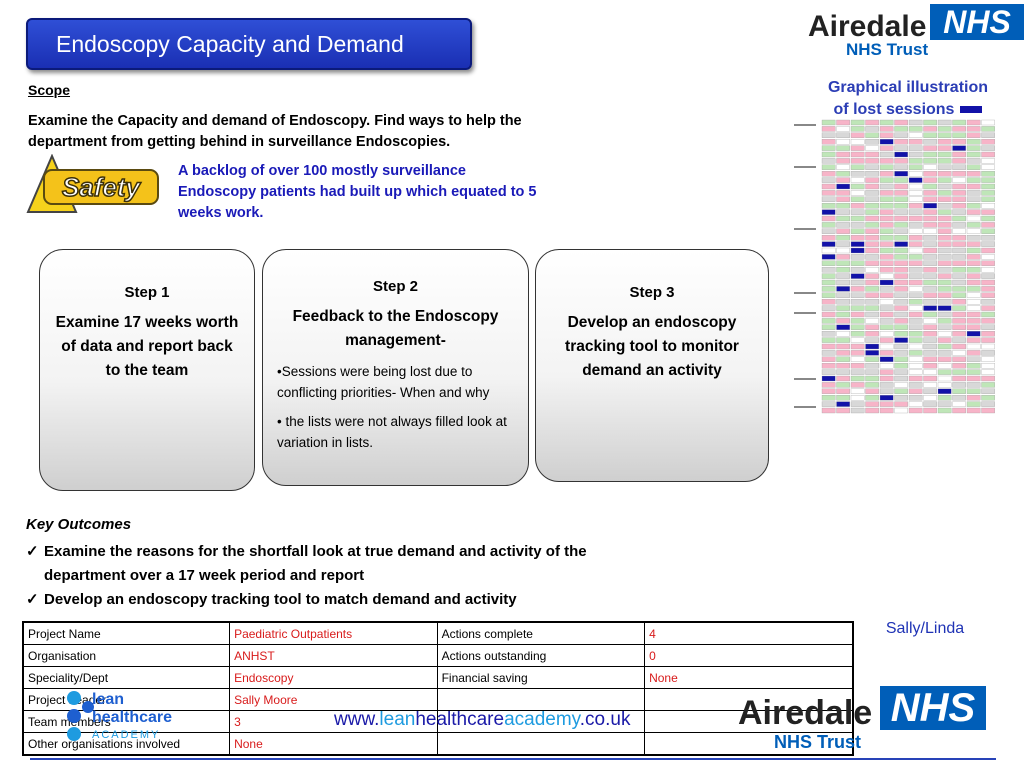  What do you see at coordinates (482, 720) in the screenshot?
I see `website-url: www.leanhealthcareacademy.co.uk` at bounding box center [482, 720].